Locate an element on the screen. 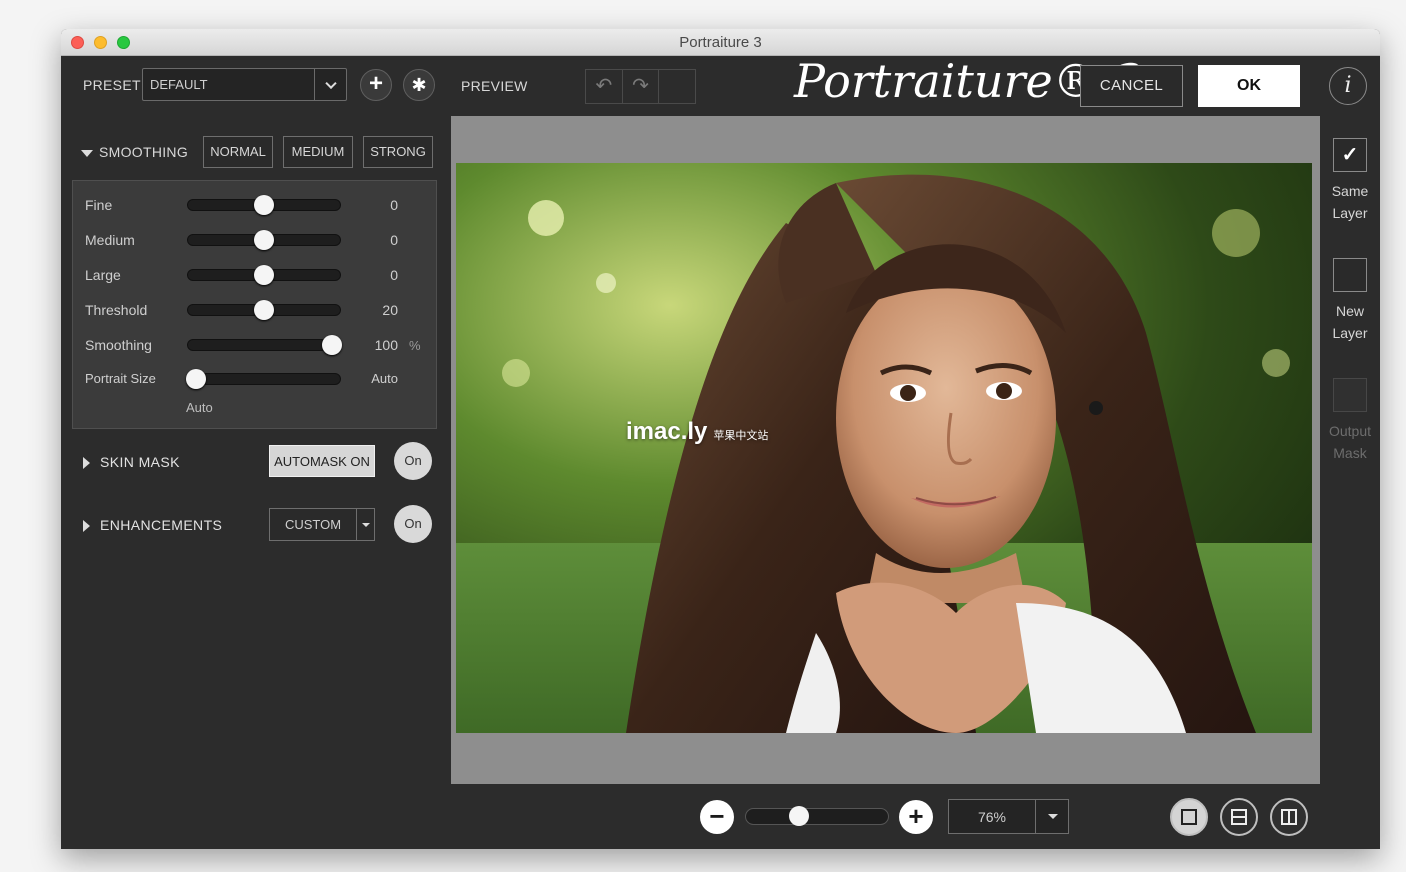 The height and width of the screenshot is (872, 1406). enhancements-title: ENHANCEMENTS is located at coordinates (161, 525).